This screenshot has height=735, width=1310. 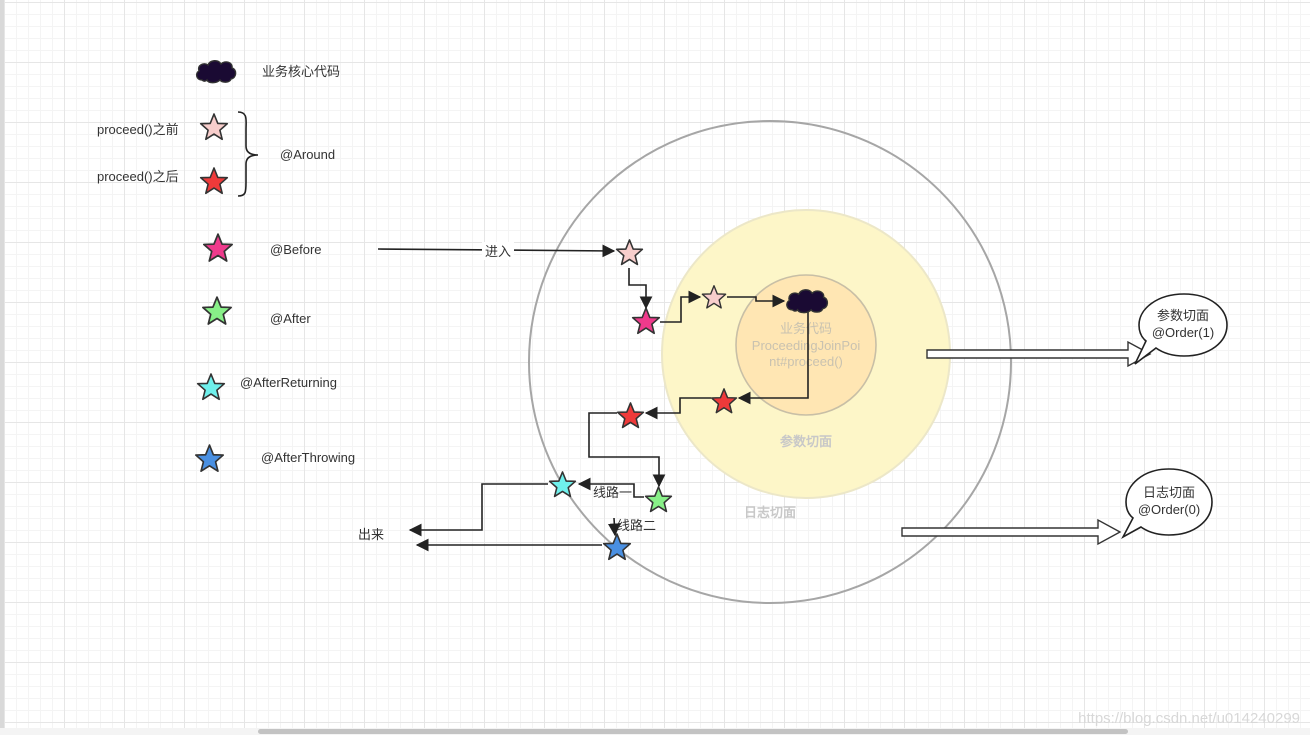 I want to click on log-aspect-label: 日志切面, so click(x=770, y=512).